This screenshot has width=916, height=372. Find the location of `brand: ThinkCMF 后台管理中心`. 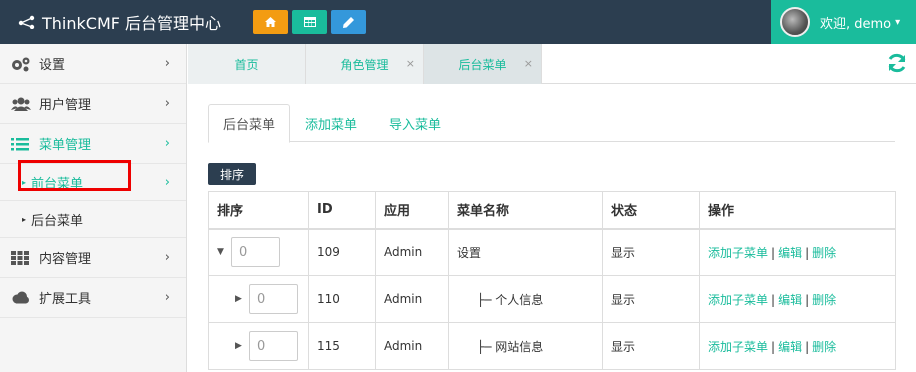

brand: ThinkCMF 后台管理中心 is located at coordinates (119, 22).